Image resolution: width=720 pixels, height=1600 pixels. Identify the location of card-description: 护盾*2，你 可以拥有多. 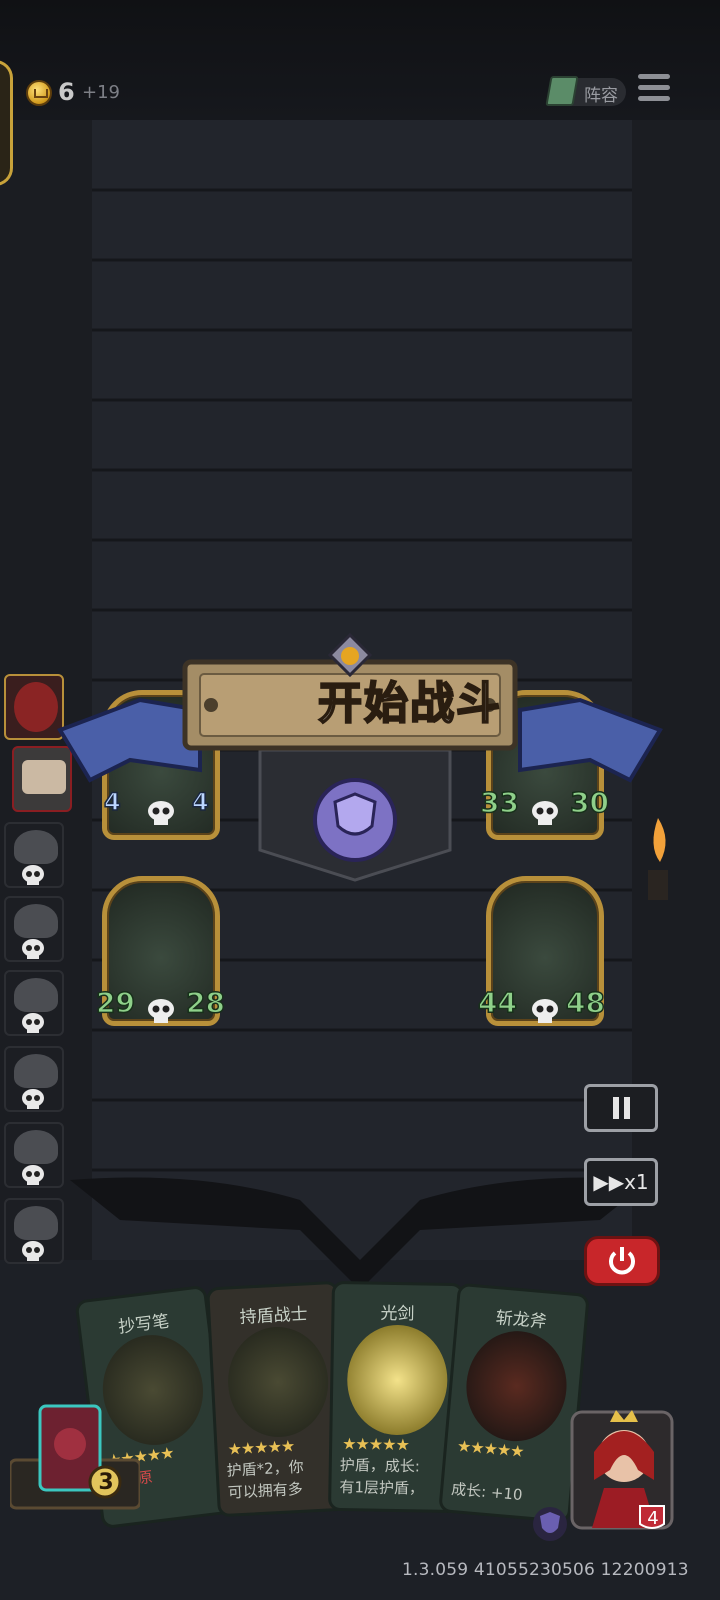
(265, 1479).